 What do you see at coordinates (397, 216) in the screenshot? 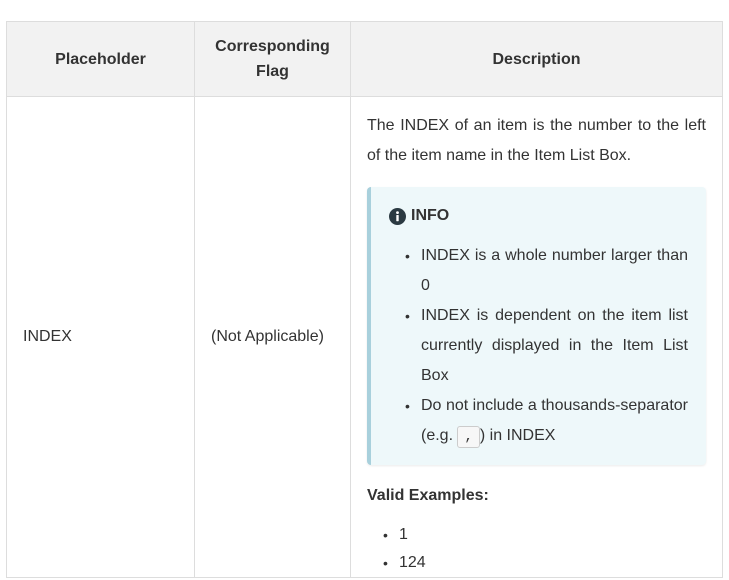
I see `info-circle-icon` at bounding box center [397, 216].